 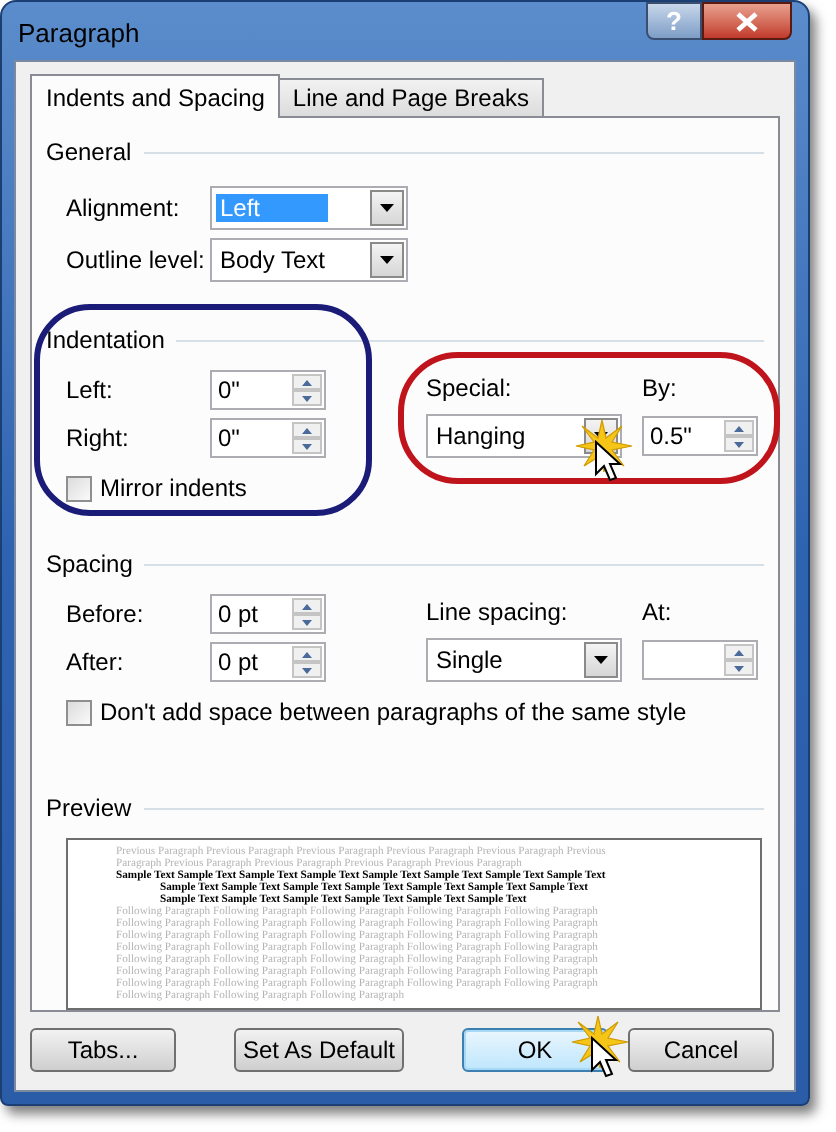 I want to click on window-title: Paragraph, so click(x=80, y=34).